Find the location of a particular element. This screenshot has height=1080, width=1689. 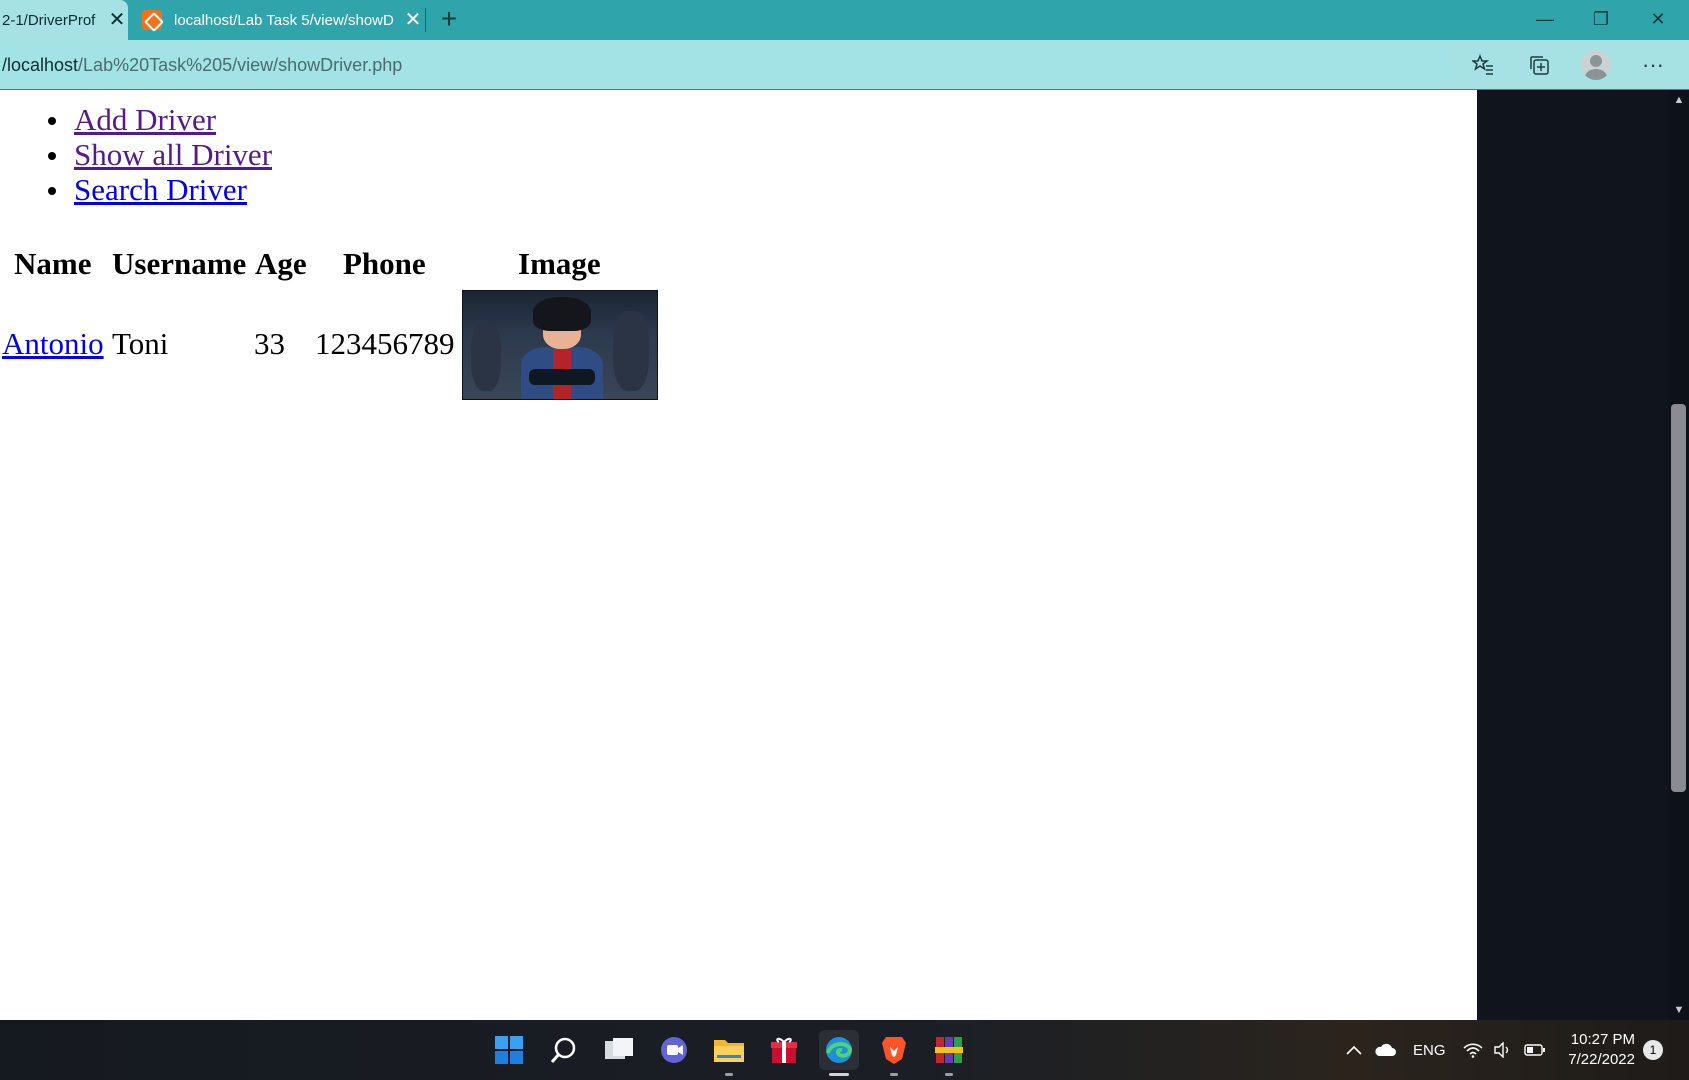

favorites-icon is located at coordinates (1483, 65).